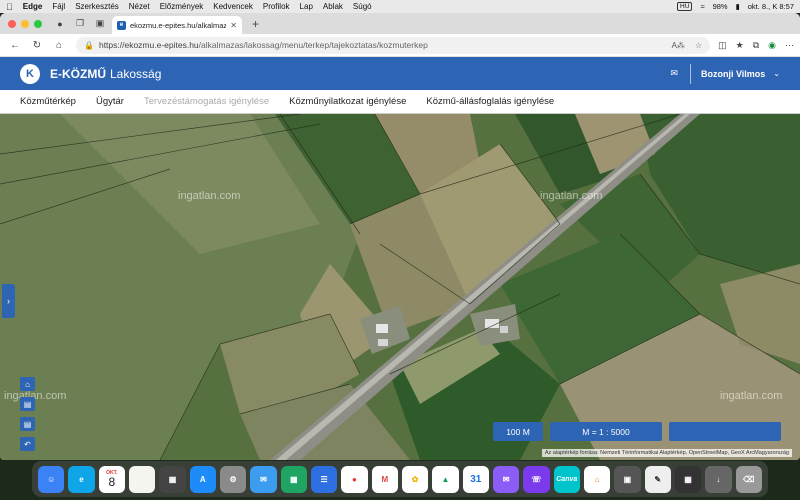 The image size is (800, 500). What do you see at coordinates (30, 73) in the screenshot?
I see `ekozmu-logo: K` at bounding box center [30, 73].